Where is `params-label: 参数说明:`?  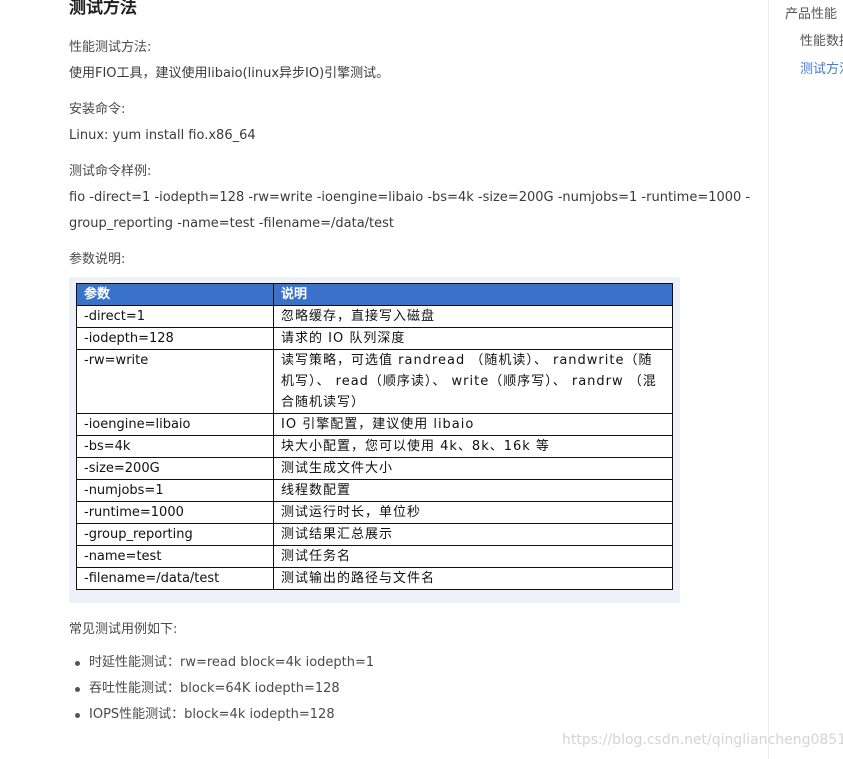
params-label: 参数说明: is located at coordinates (97, 259).